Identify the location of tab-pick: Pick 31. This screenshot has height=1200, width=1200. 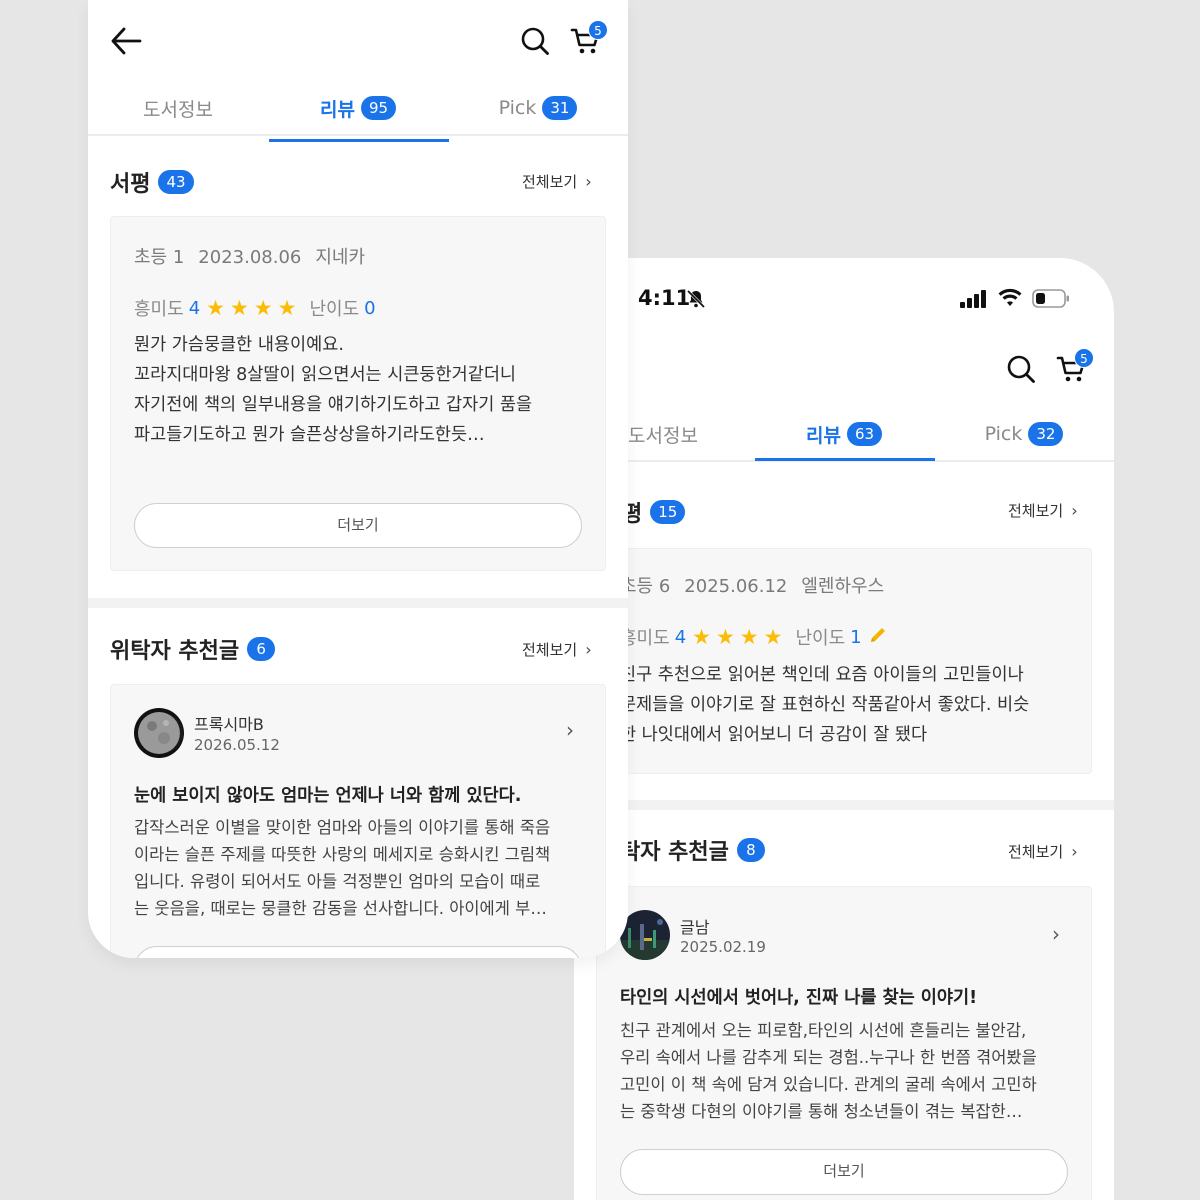
(538, 108).